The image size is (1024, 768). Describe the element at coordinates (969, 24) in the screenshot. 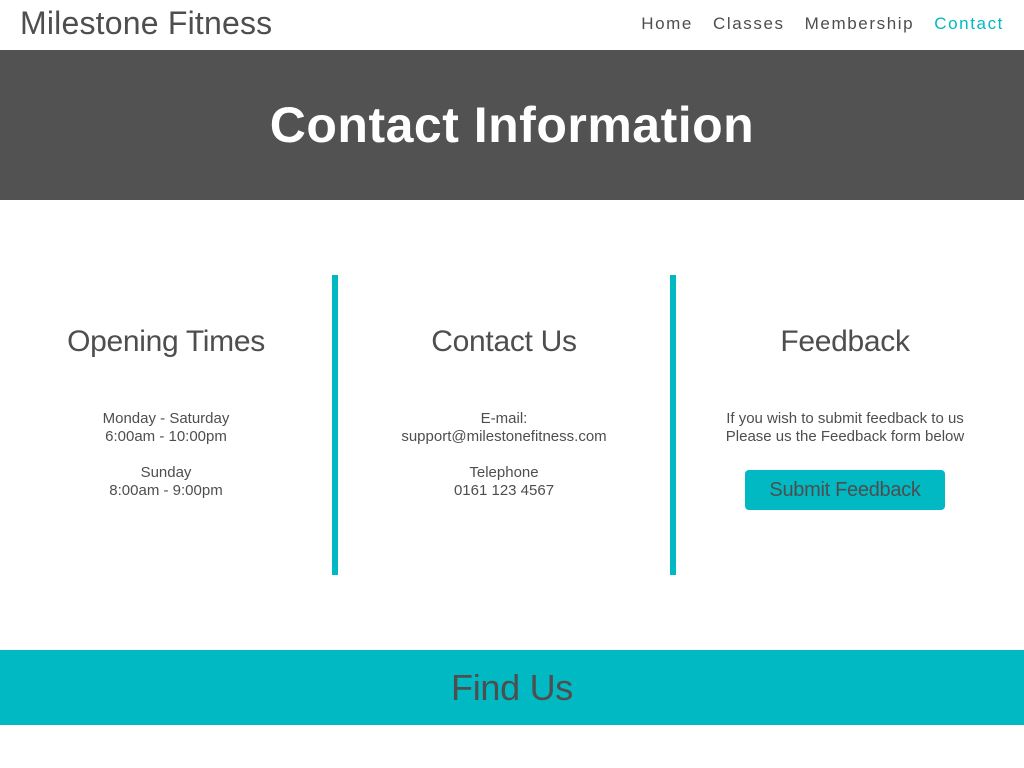

I see `nav-contact: Contact` at that location.